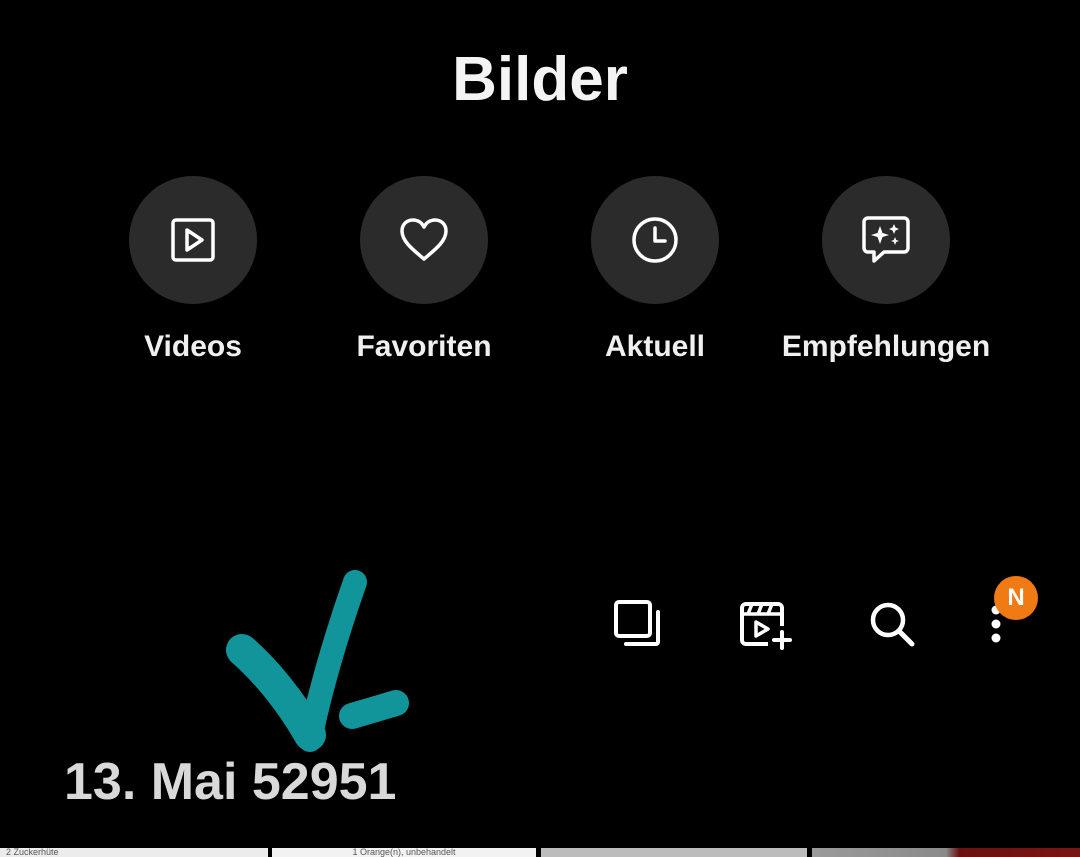 Image resolution: width=1080 pixels, height=857 pixels. What do you see at coordinates (424, 346) in the screenshot?
I see `category-label-favoriten: Favoriten` at bounding box center [424, 346].